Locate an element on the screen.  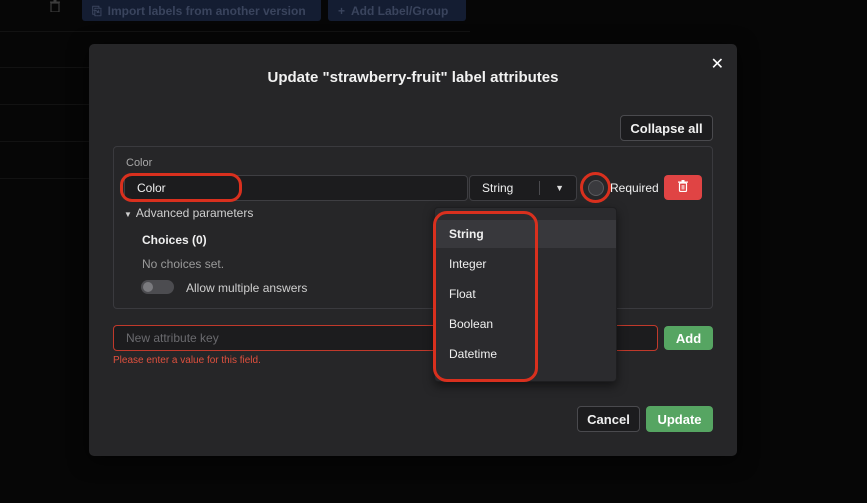
type-option-boolean: Boolean is located at coordinates (525, 324).